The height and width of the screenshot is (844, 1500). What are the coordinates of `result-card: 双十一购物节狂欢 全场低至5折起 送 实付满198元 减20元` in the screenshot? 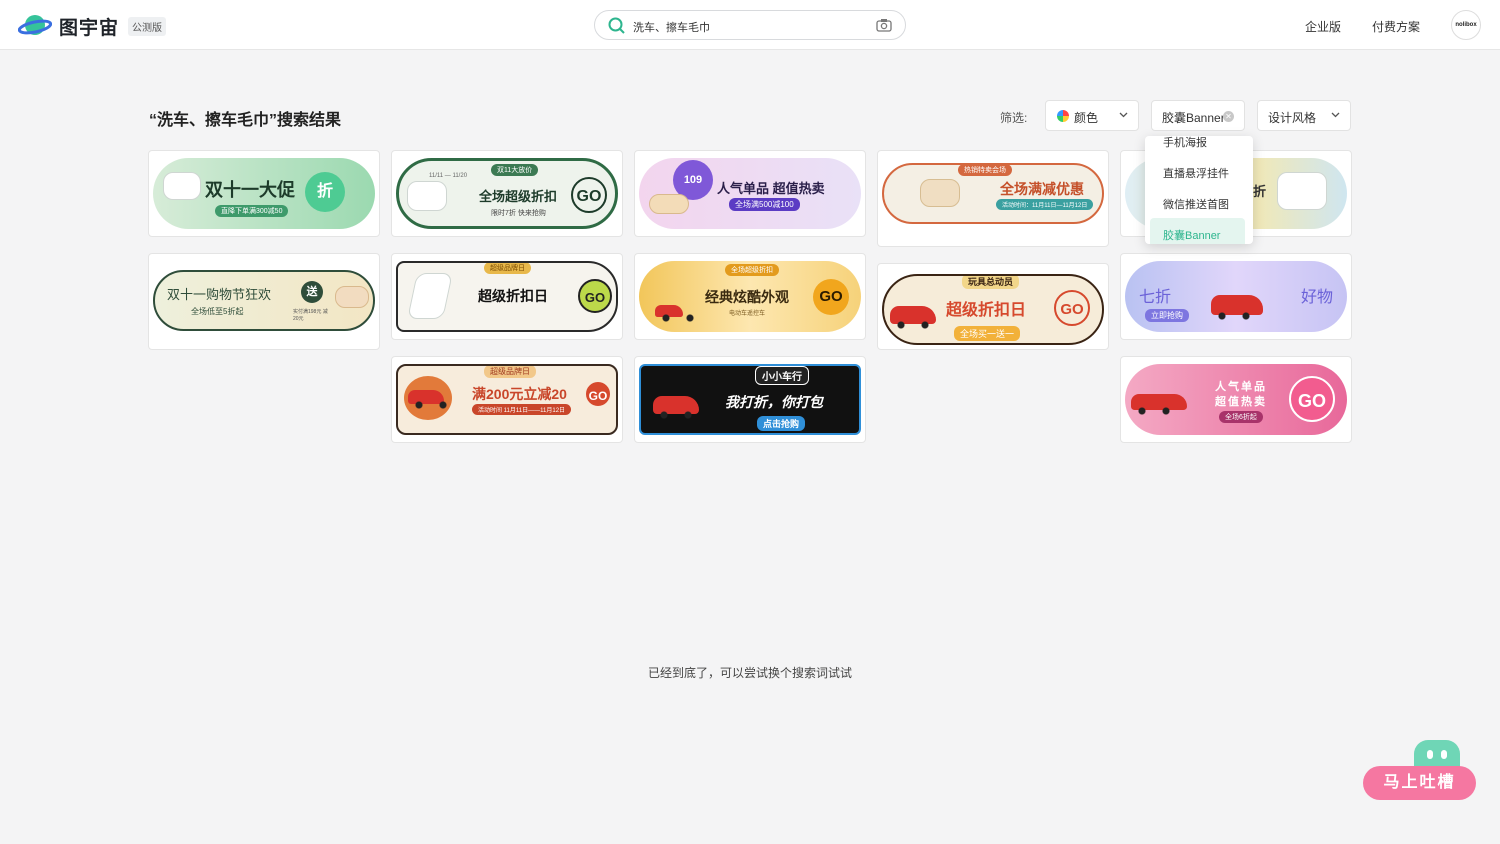 It's located at (264, 301).